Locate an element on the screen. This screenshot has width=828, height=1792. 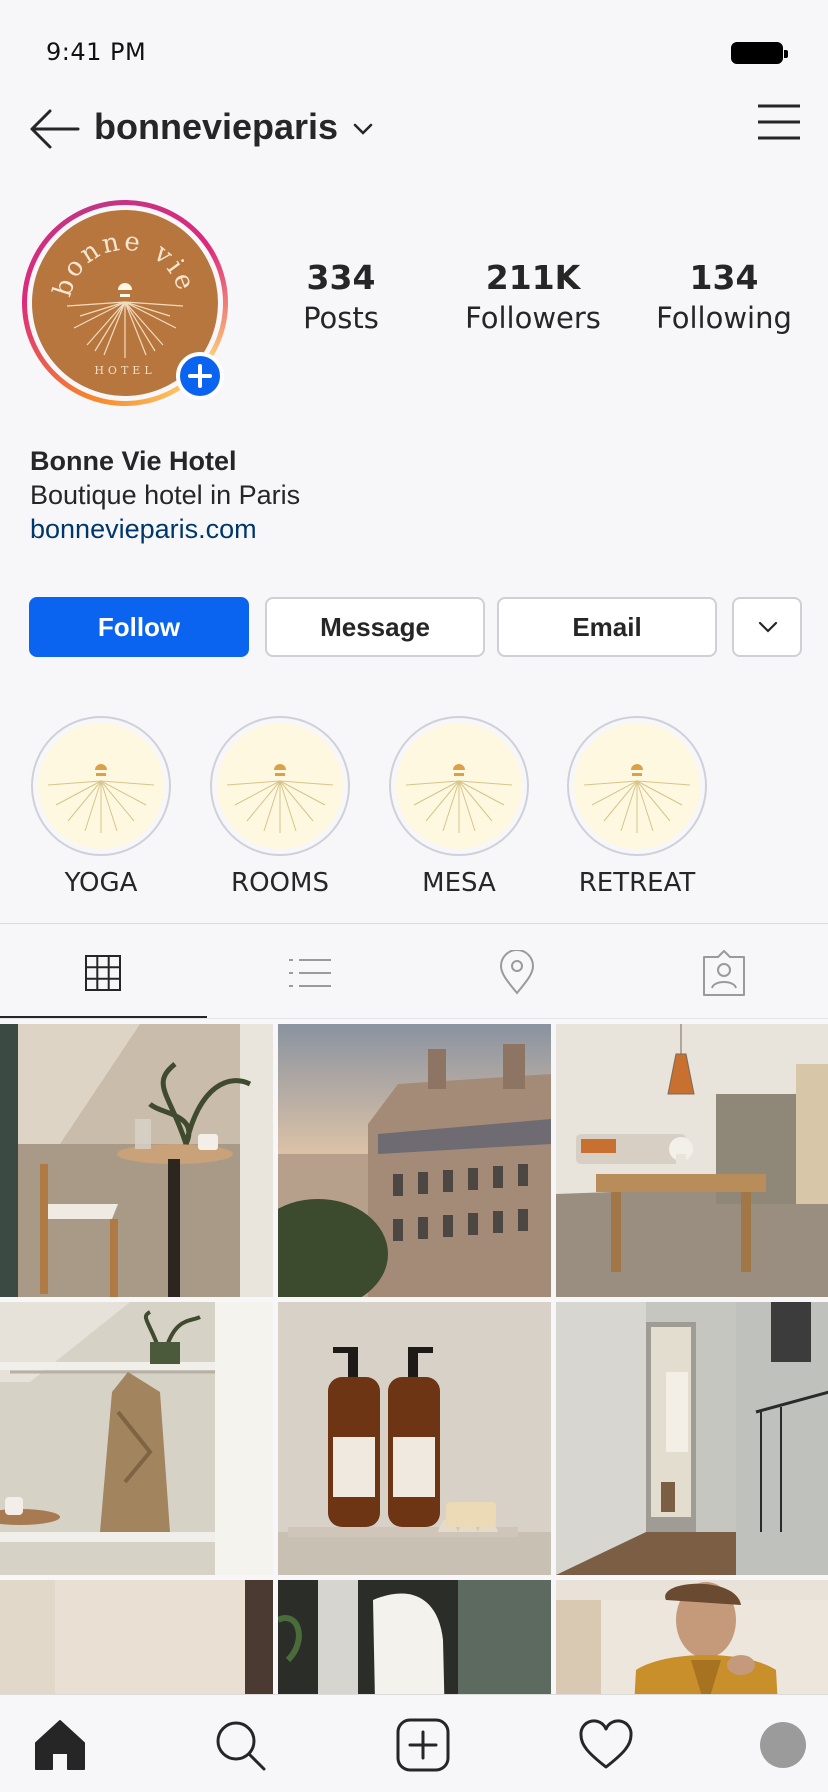
stat-posts-label: Posts is located at coordinates (341, 318).